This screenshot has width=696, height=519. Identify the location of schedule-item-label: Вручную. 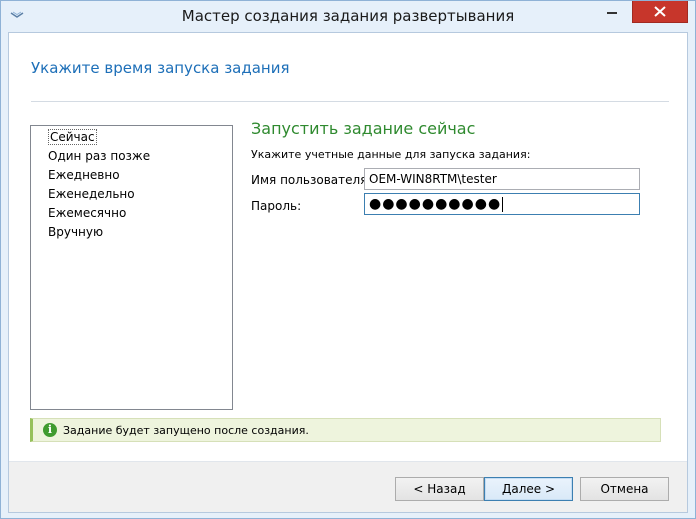
(76, 232).